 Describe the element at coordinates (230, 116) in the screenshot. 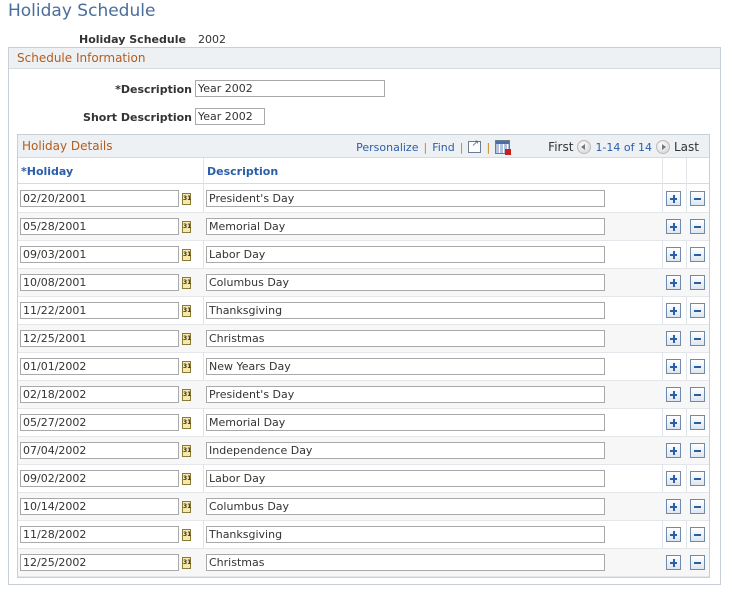

I see `short-description-input` at that location.